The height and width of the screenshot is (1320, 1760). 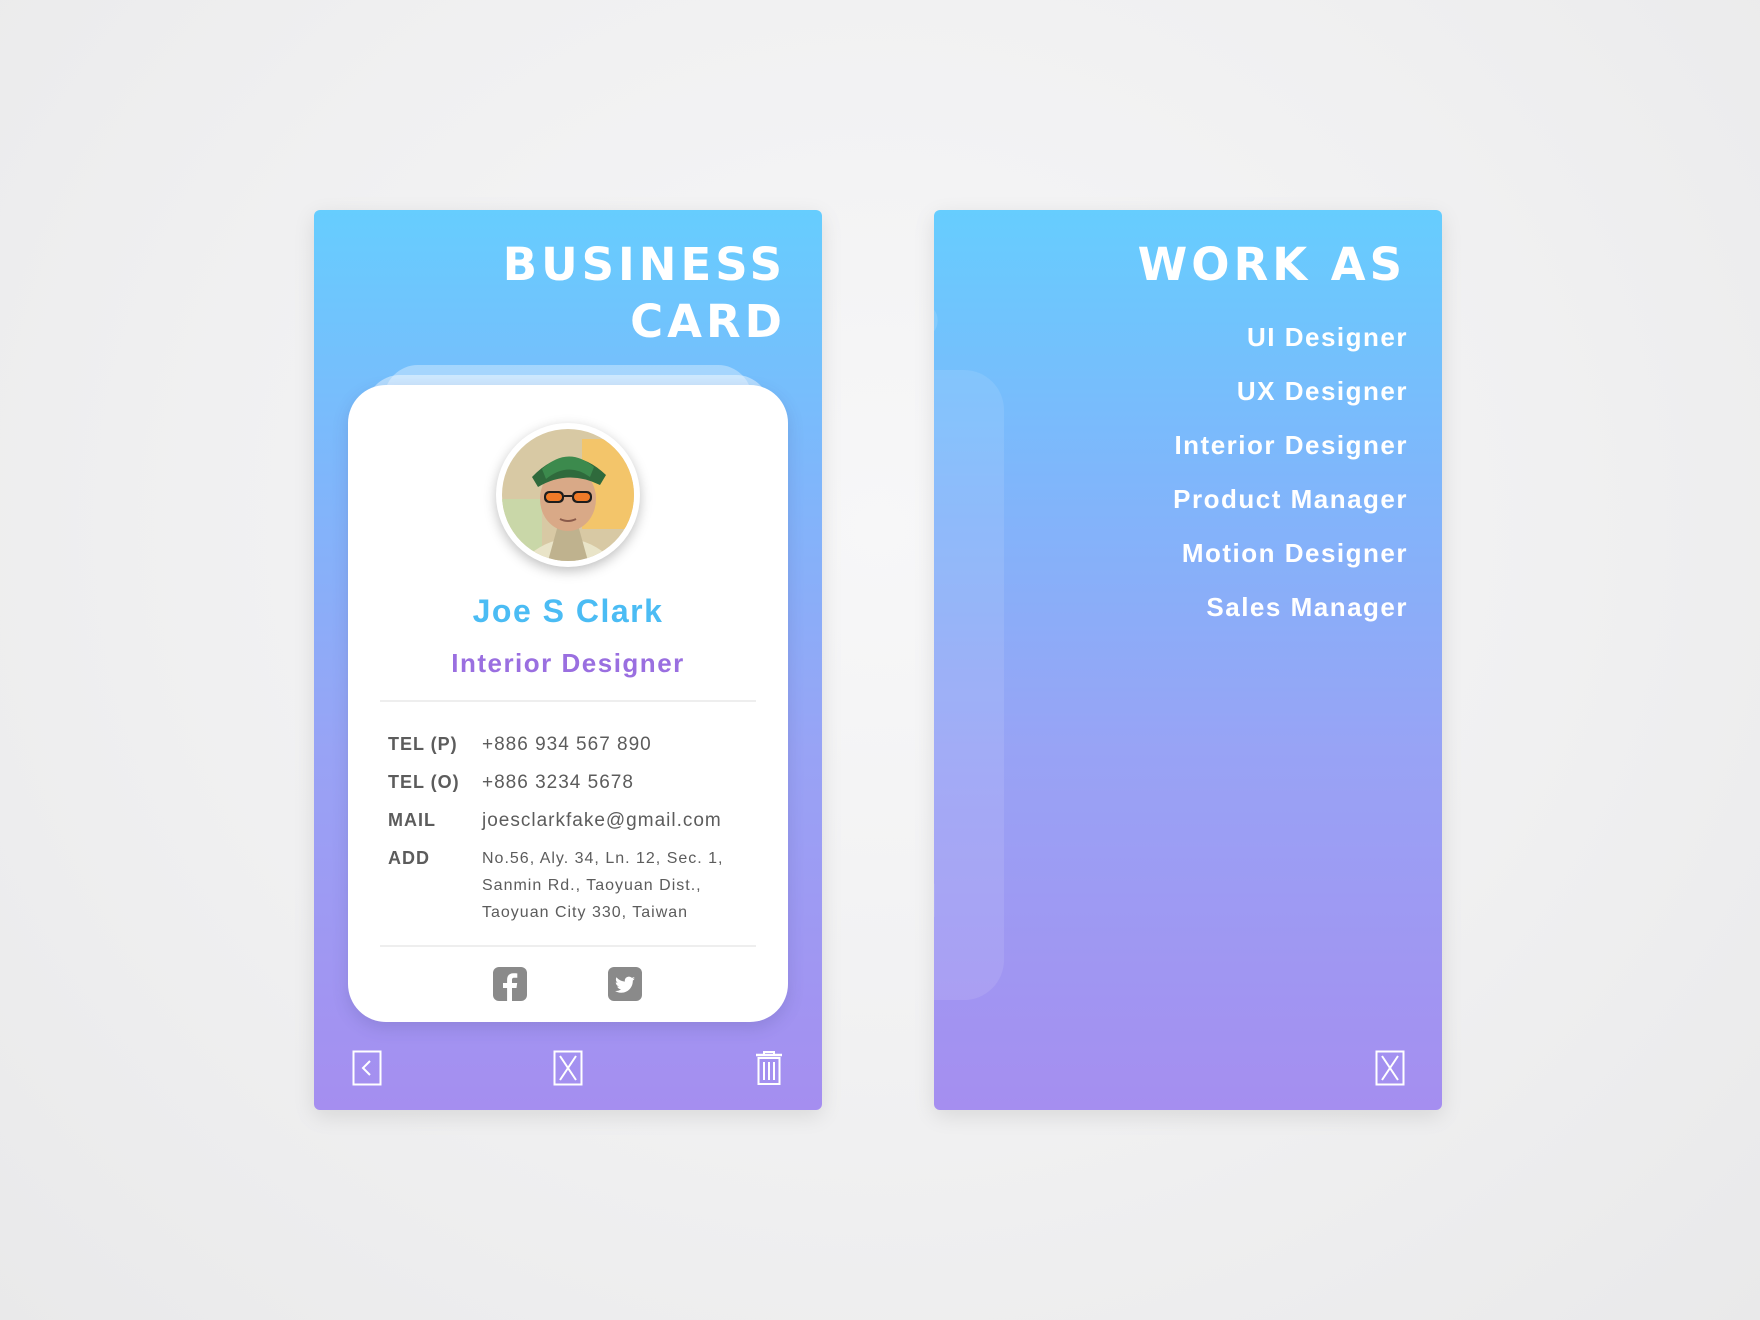 I want to click on contact-label: ADD, so click(x=409, y=858).